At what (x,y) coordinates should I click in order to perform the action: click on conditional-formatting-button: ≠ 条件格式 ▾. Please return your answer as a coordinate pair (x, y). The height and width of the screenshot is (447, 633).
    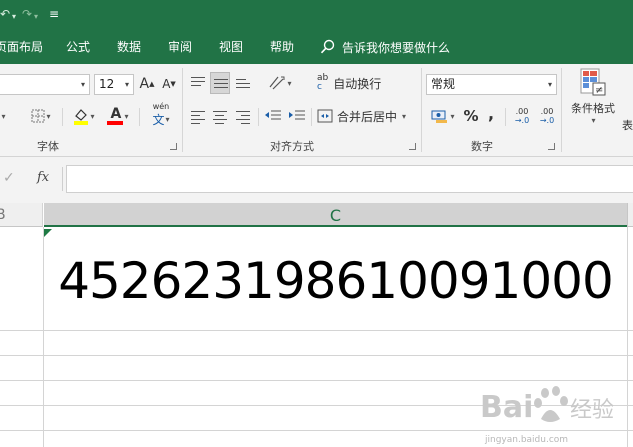
    Looking at the image, I should click on (593, 101).